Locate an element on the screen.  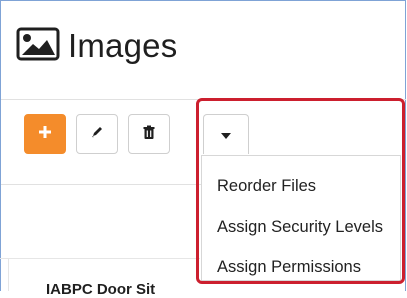
header-divider is located at coordinates (203, 99).